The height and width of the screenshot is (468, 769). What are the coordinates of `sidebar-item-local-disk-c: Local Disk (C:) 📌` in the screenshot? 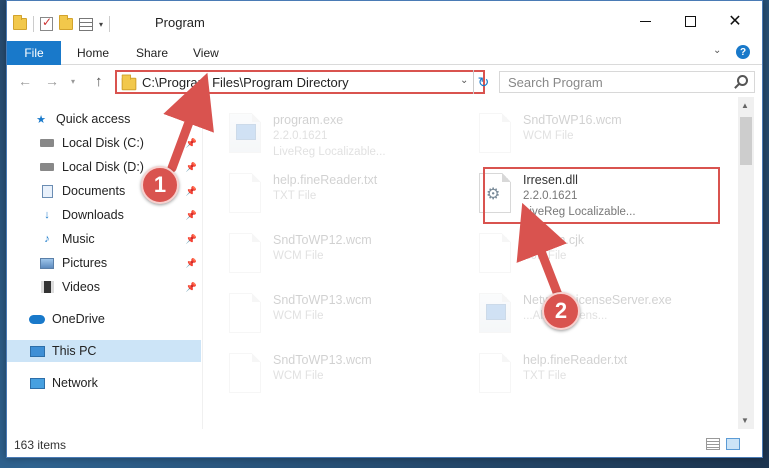 It's located at (104, 143).